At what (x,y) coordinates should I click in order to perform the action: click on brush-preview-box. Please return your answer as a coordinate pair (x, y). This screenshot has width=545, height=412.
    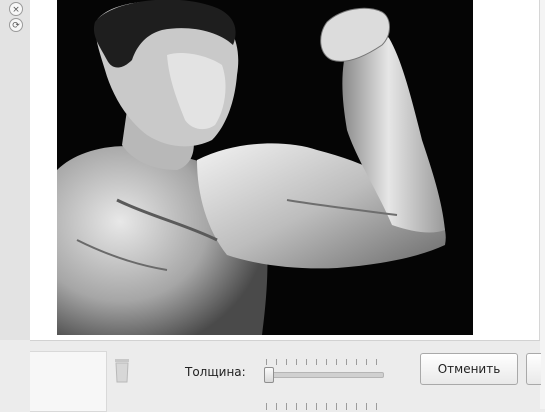
    Looking at the image, I should click on (68, 381).